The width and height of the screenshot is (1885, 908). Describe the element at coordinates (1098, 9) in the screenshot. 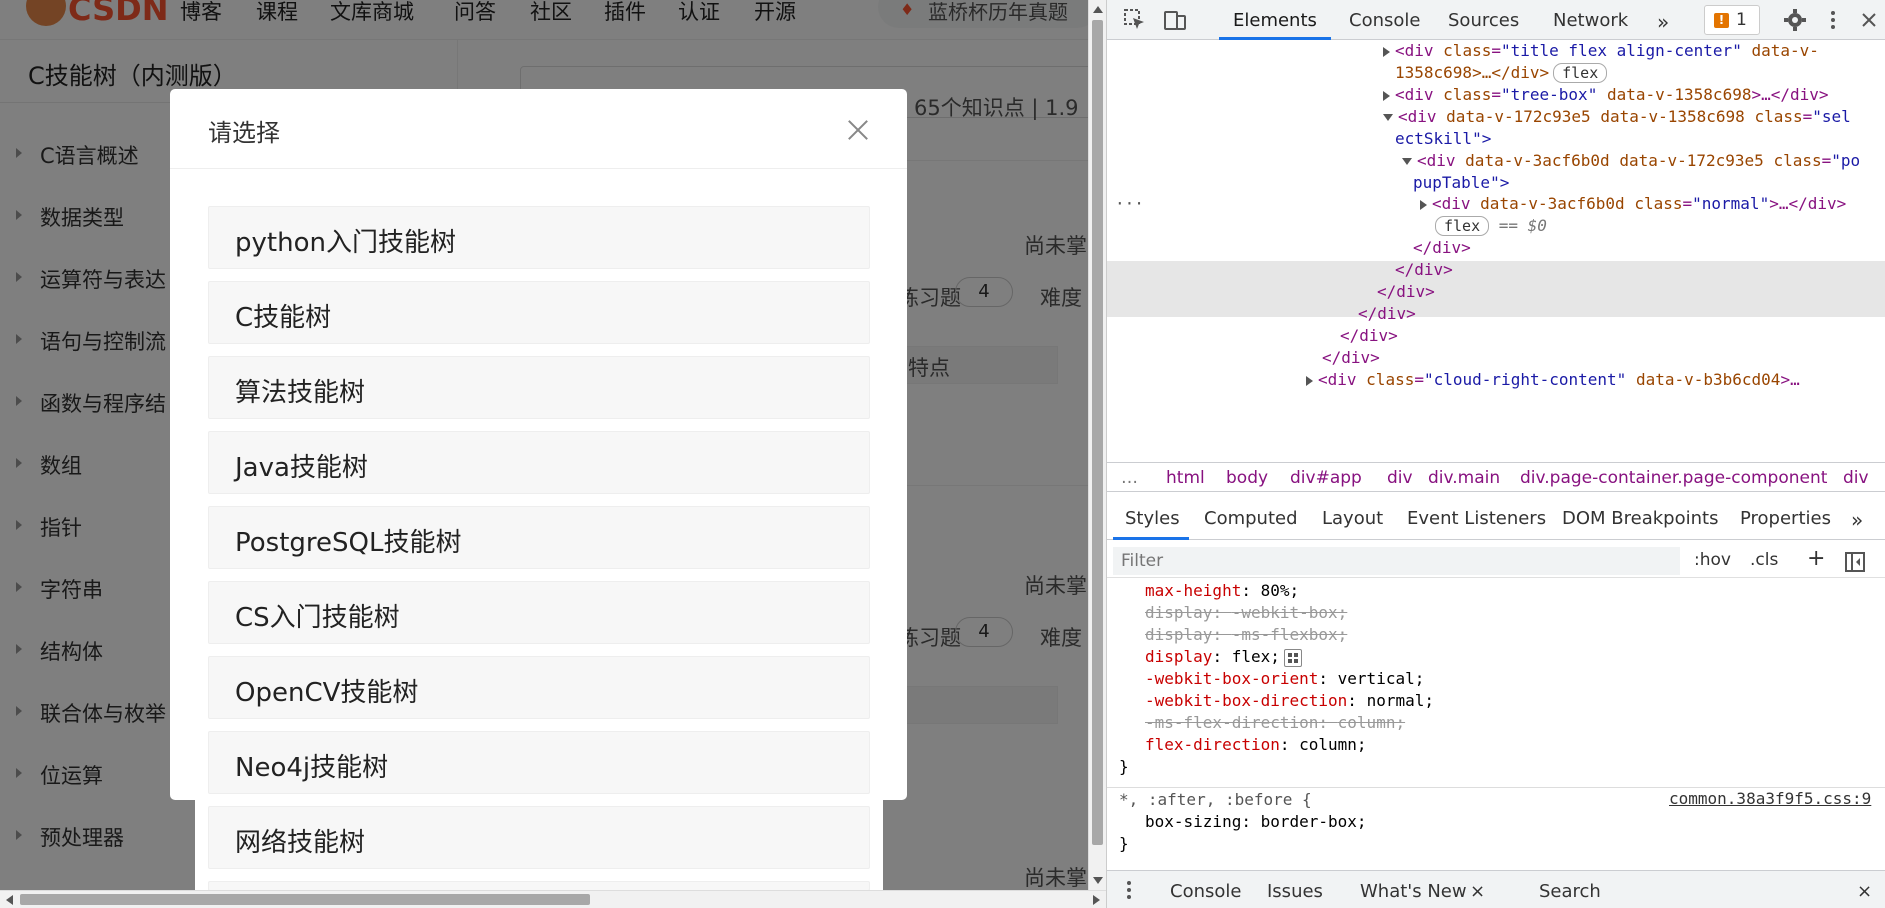

I see `scroll-up-icon` at that location.